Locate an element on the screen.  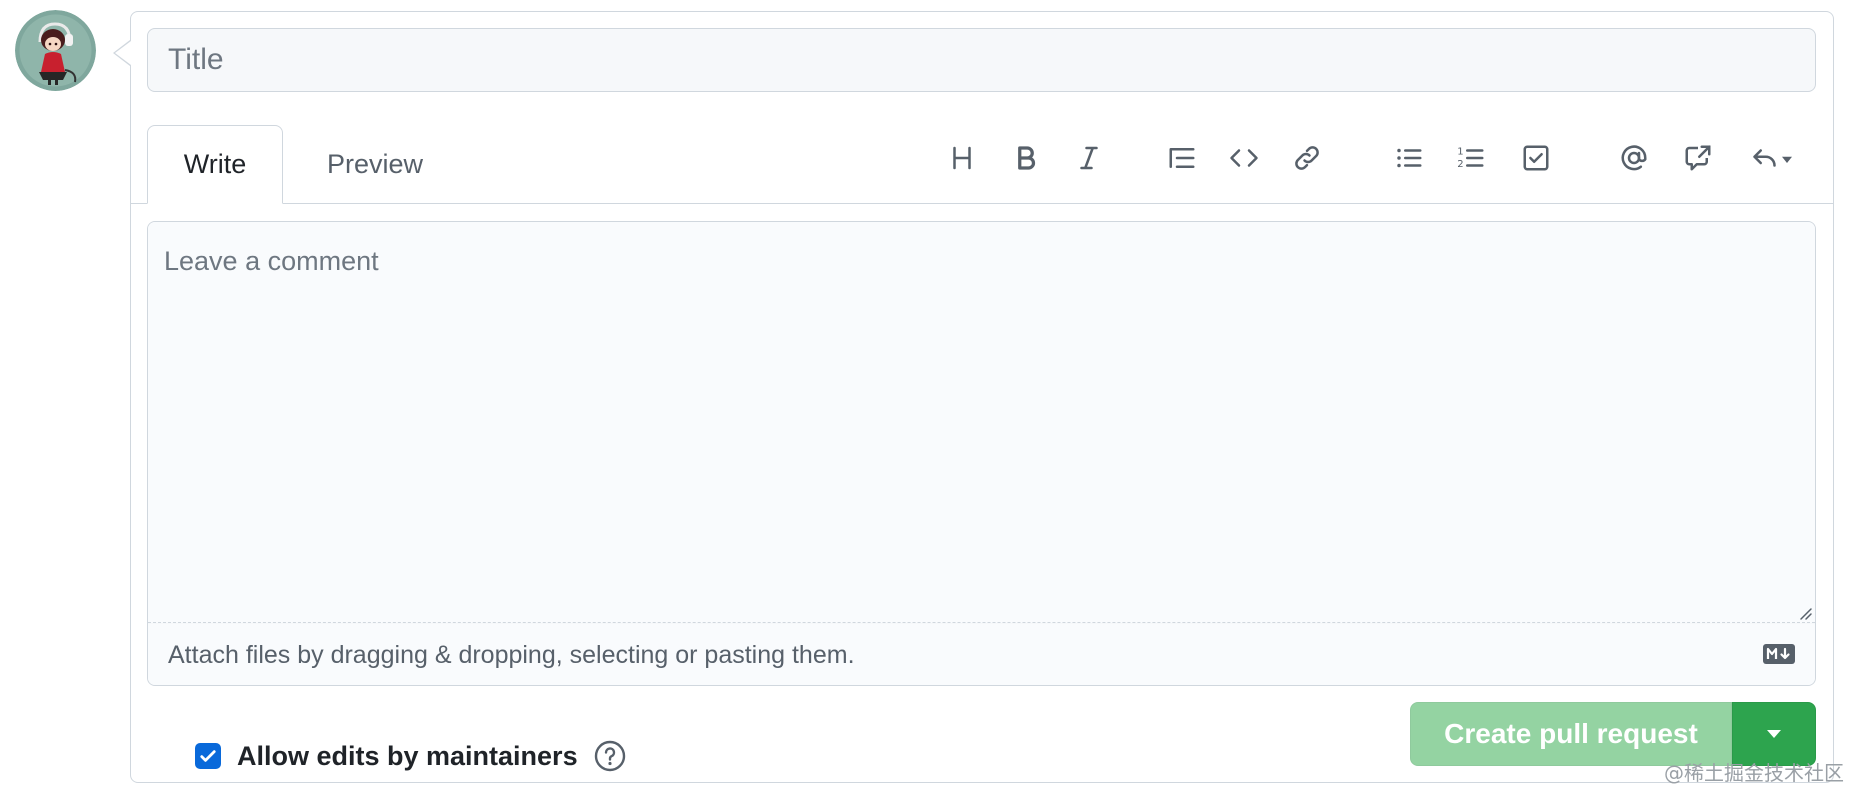
question-icon is located at coordinates (610, 756).